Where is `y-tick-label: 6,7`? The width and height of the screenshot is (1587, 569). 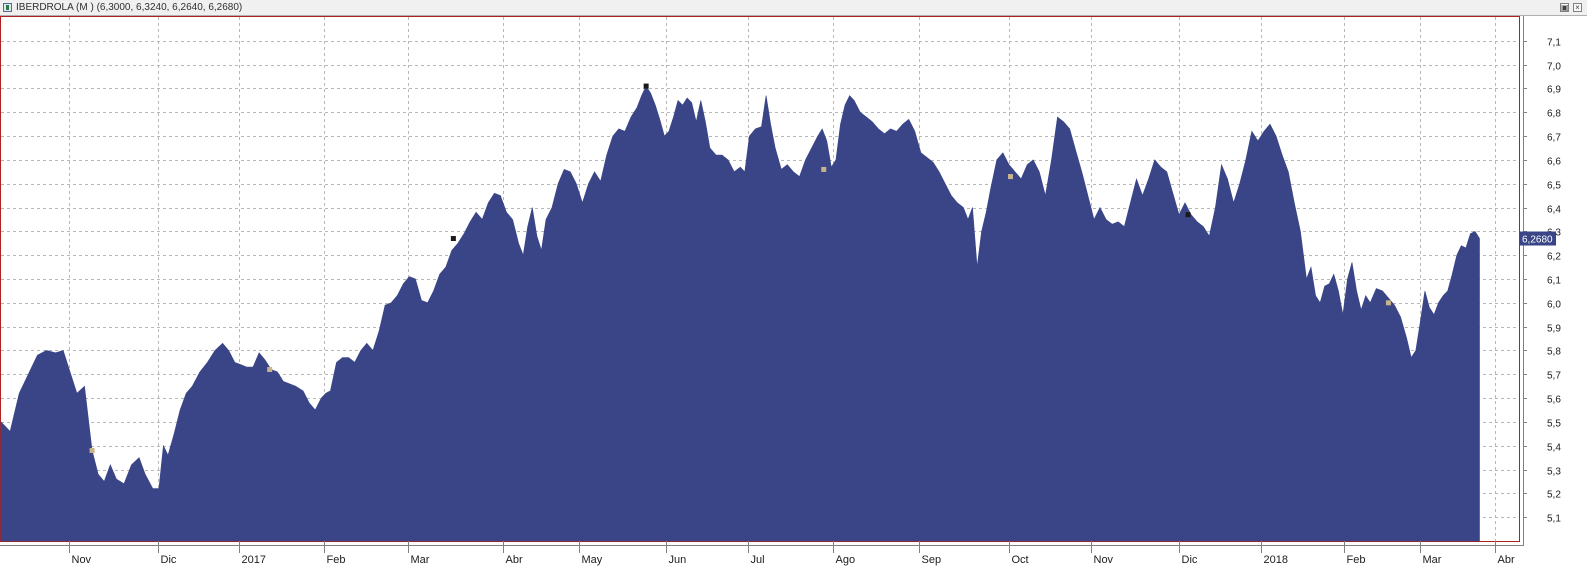 y-tick-label: 6,7 is located at coordinates (1554, 138).